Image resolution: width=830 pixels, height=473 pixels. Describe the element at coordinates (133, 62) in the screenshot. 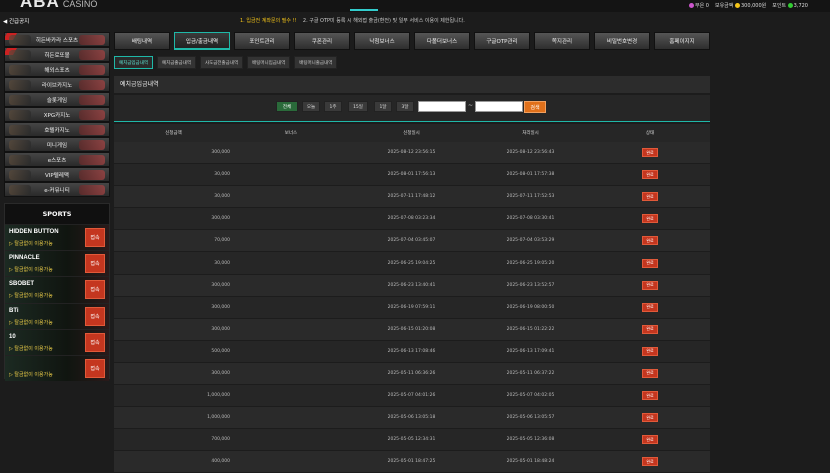

I see `subtab-0: 예치금입금내역` at that location.